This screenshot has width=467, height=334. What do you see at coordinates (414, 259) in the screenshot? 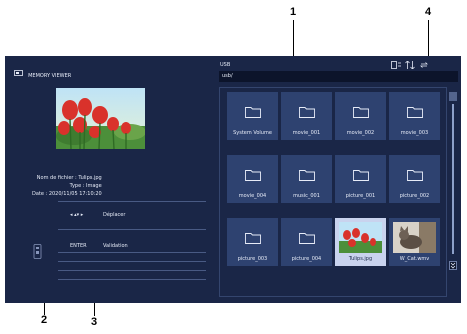
I see `tile-label: W_Cat.wmv` at bounding box center [414, 259].